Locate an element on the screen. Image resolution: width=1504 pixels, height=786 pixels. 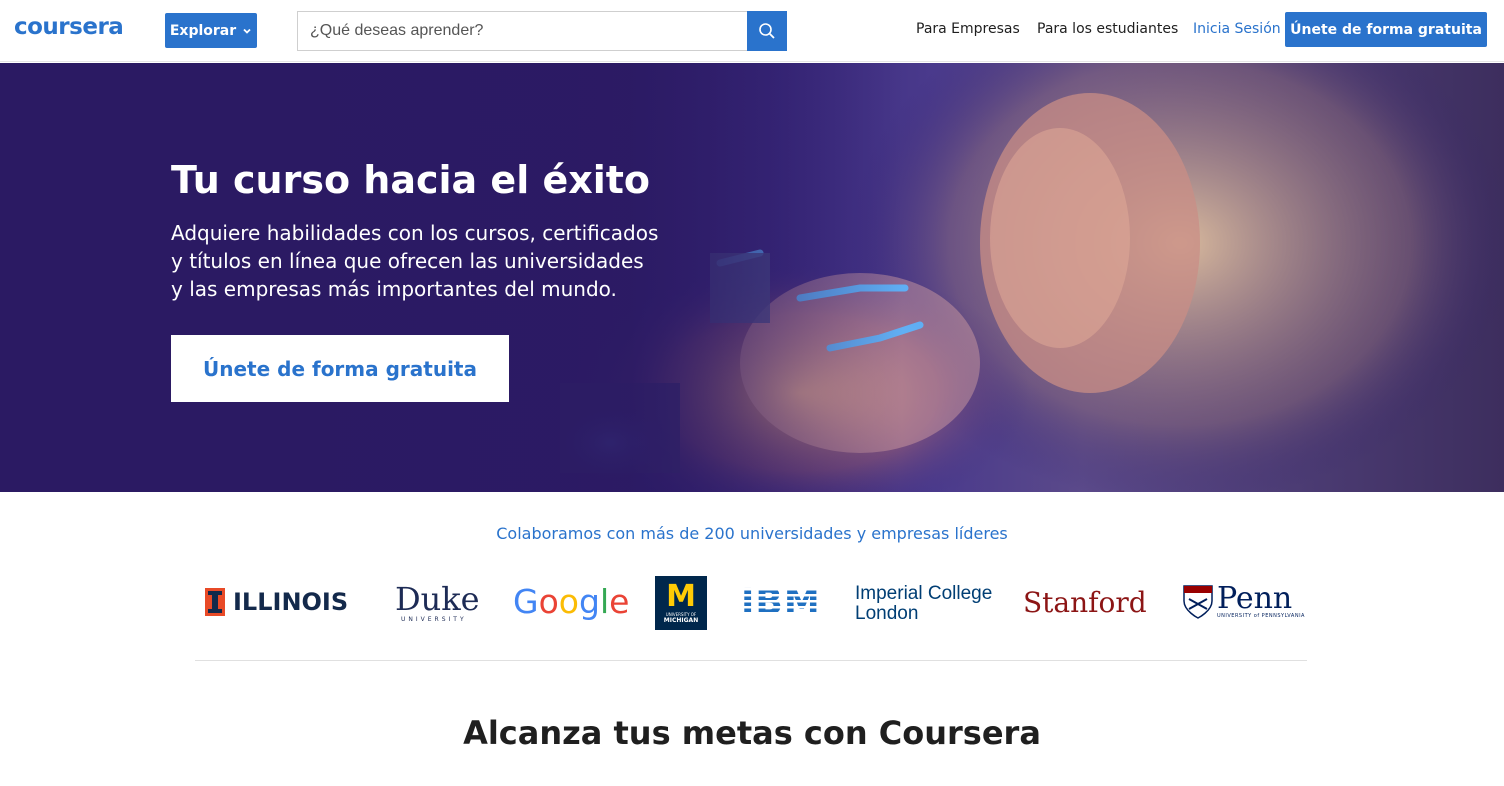
imperial-line-2: London is located at coordinates (887, 613).